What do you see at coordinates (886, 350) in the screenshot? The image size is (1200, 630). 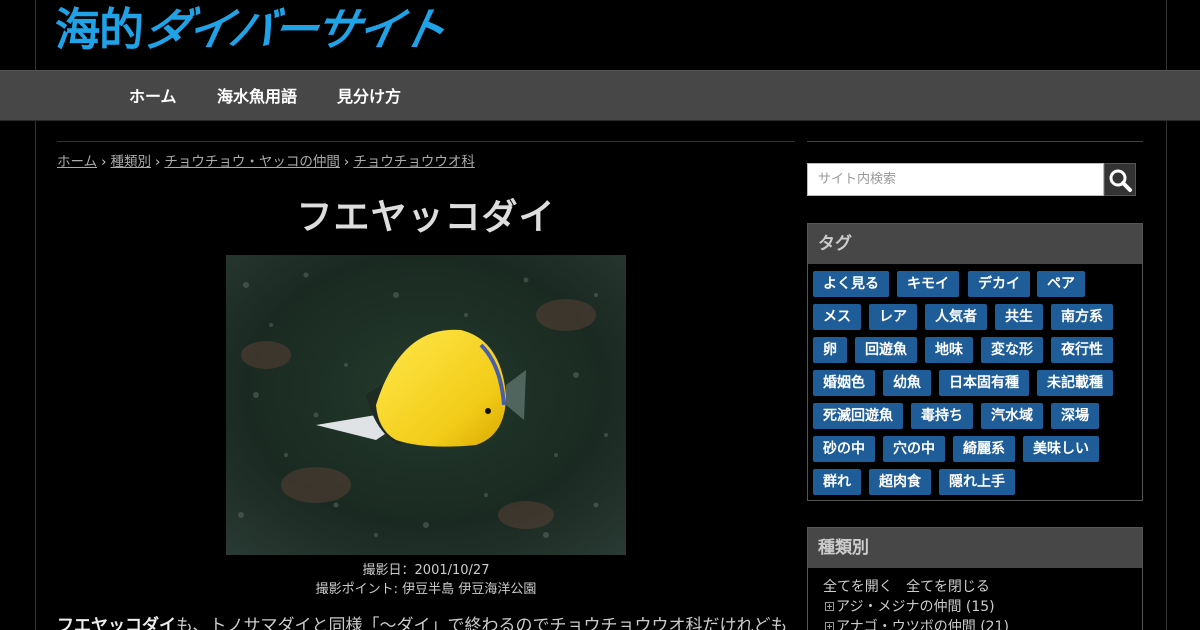 I see `tag-item: 回遊魚` at bounding box center [886, 350].